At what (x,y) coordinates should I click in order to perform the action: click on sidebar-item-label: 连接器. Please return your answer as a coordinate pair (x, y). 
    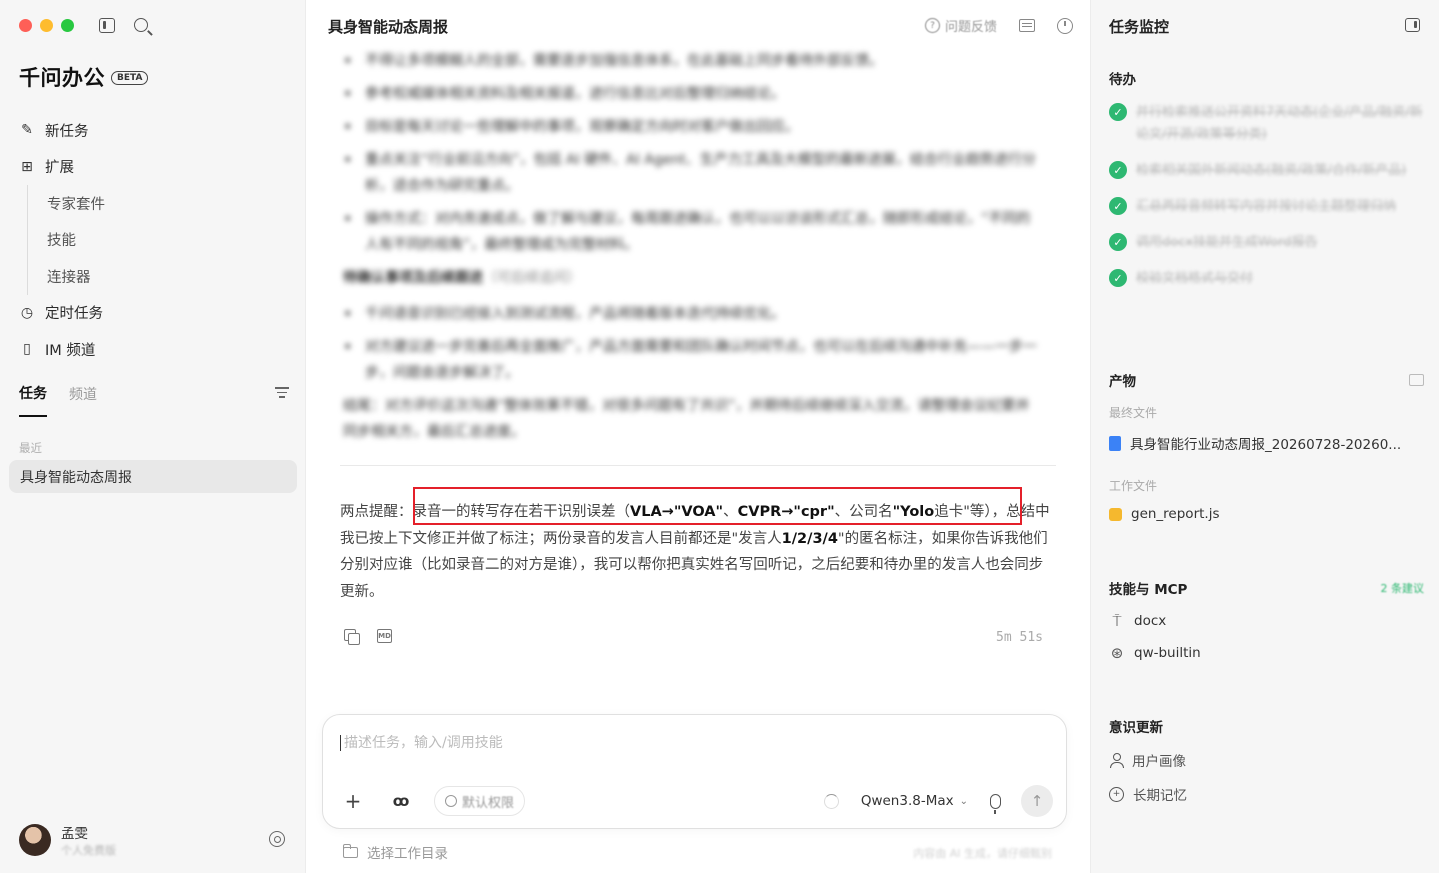
    Looking at the image, I should click on (69, 277).